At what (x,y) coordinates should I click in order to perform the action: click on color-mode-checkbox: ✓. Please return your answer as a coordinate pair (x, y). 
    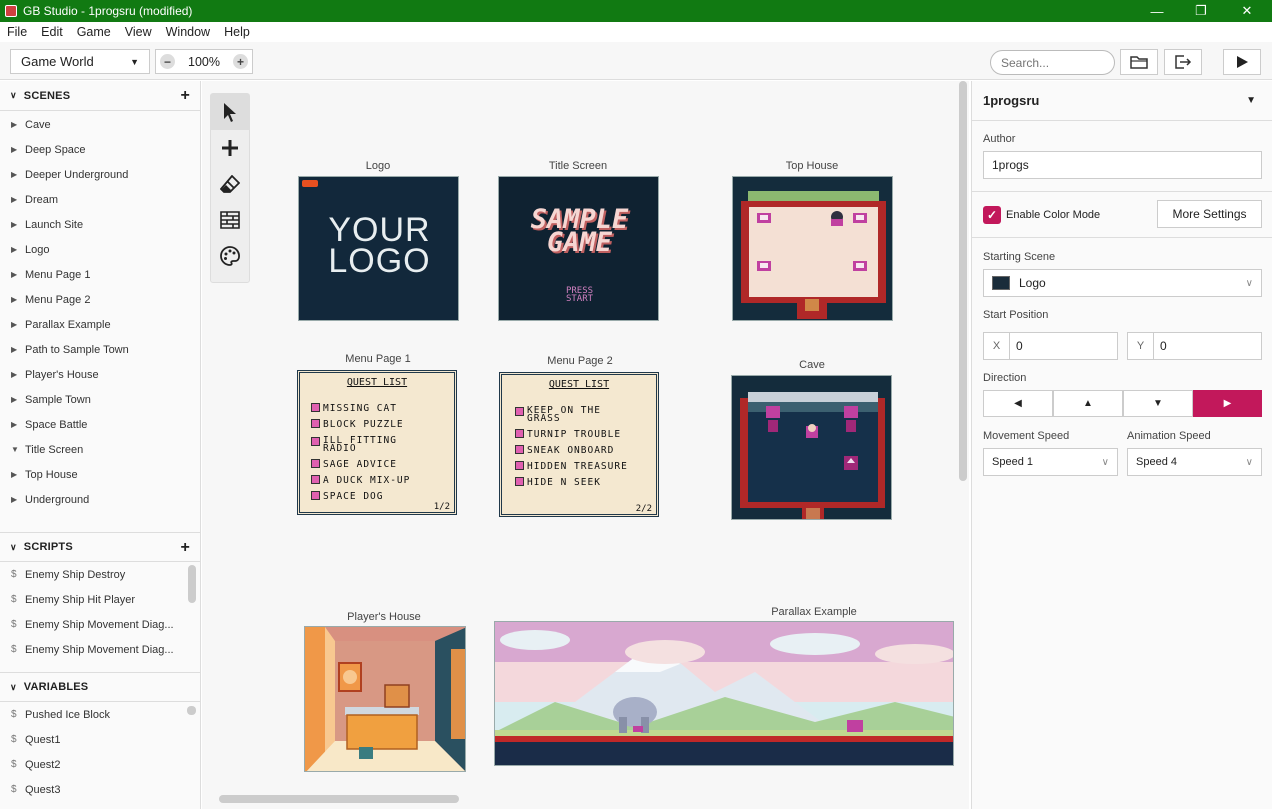
    Looking at the image, I should click on (992, 215).